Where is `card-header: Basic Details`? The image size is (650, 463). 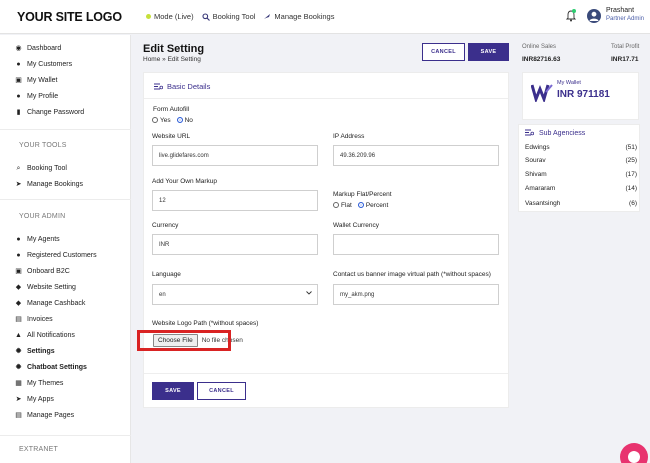 card-header: Basic Details is located at coordinates (326, 86).